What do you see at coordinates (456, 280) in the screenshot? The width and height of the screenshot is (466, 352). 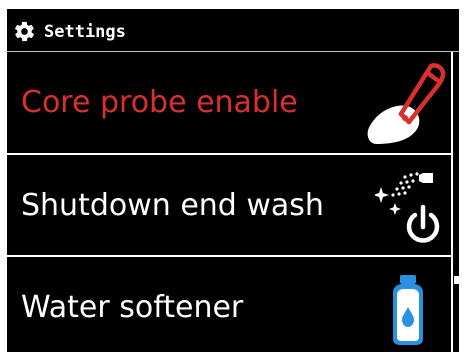 I see `scrollbar-thumb` at bounding box center [456, 280].